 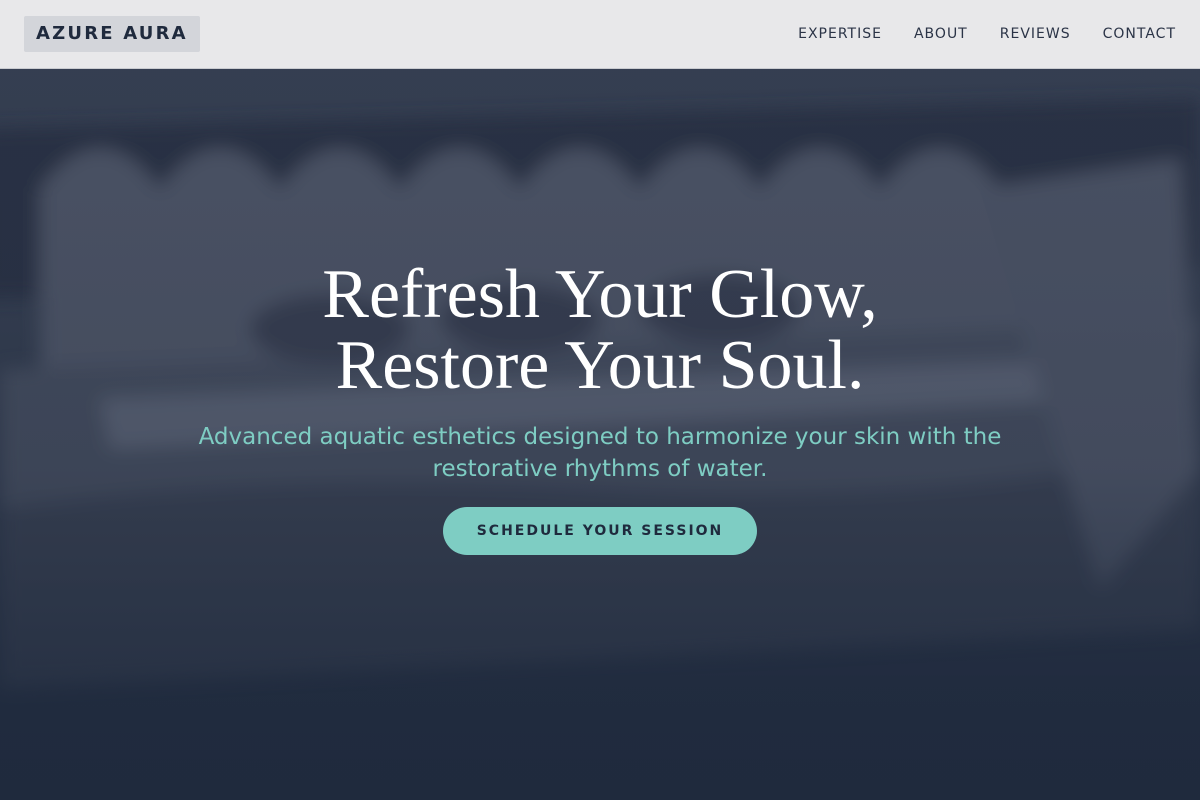 What do you see at coordinates (941, 34) in the screenshot?
I see `nav-link-about: ABOUT` at bounding box center [941, 34].